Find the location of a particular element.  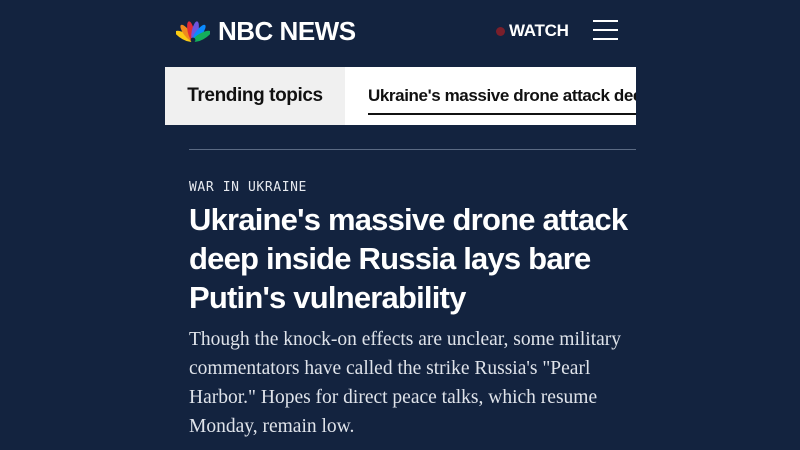

trending-topics-label: Trending topics is located at coordinates (255, 96).